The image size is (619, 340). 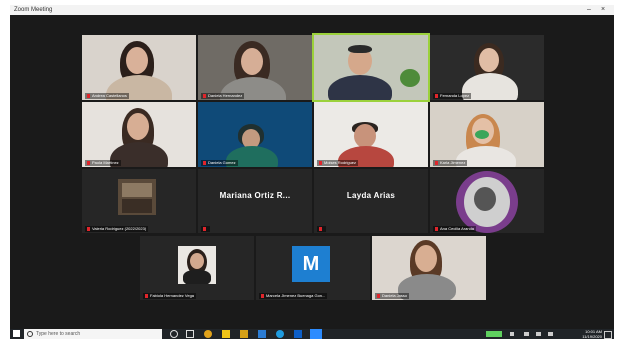 I want to click on participant-name: Paola Martinez, so click(x=103, y=163).